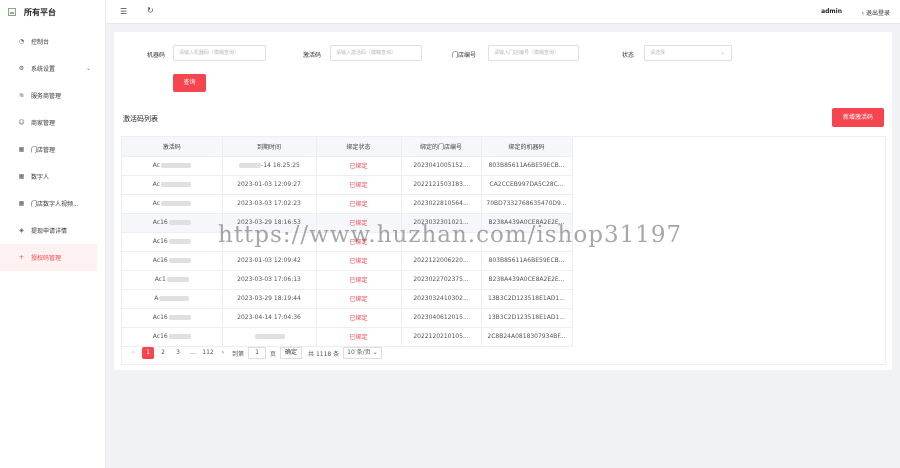  I want to click on activation-code-input: 请输入激活码（模糊查询）, so click(376, 53).